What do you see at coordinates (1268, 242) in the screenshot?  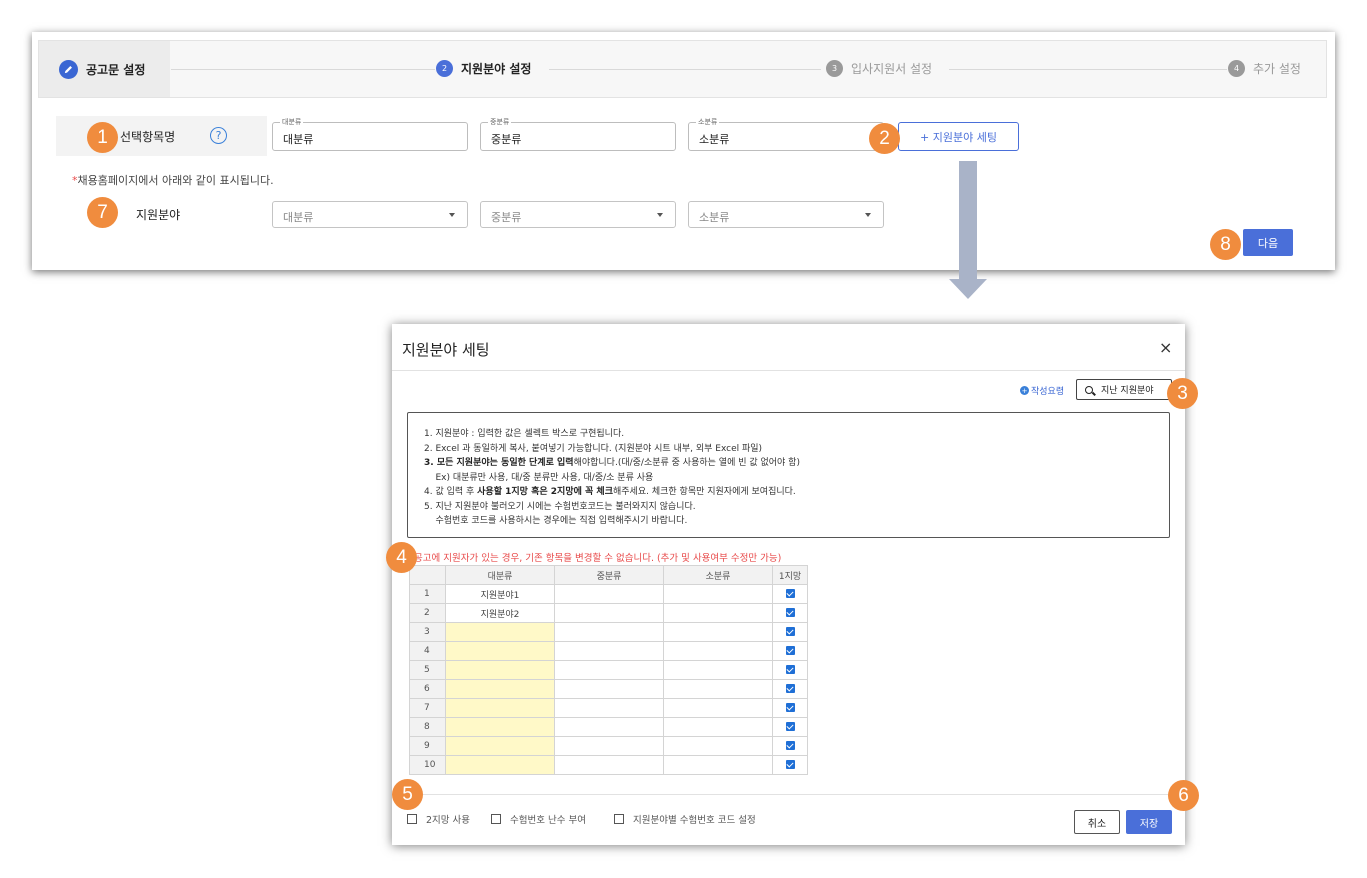 I see `next-button: 다음` at bounding box center [1268, 242].